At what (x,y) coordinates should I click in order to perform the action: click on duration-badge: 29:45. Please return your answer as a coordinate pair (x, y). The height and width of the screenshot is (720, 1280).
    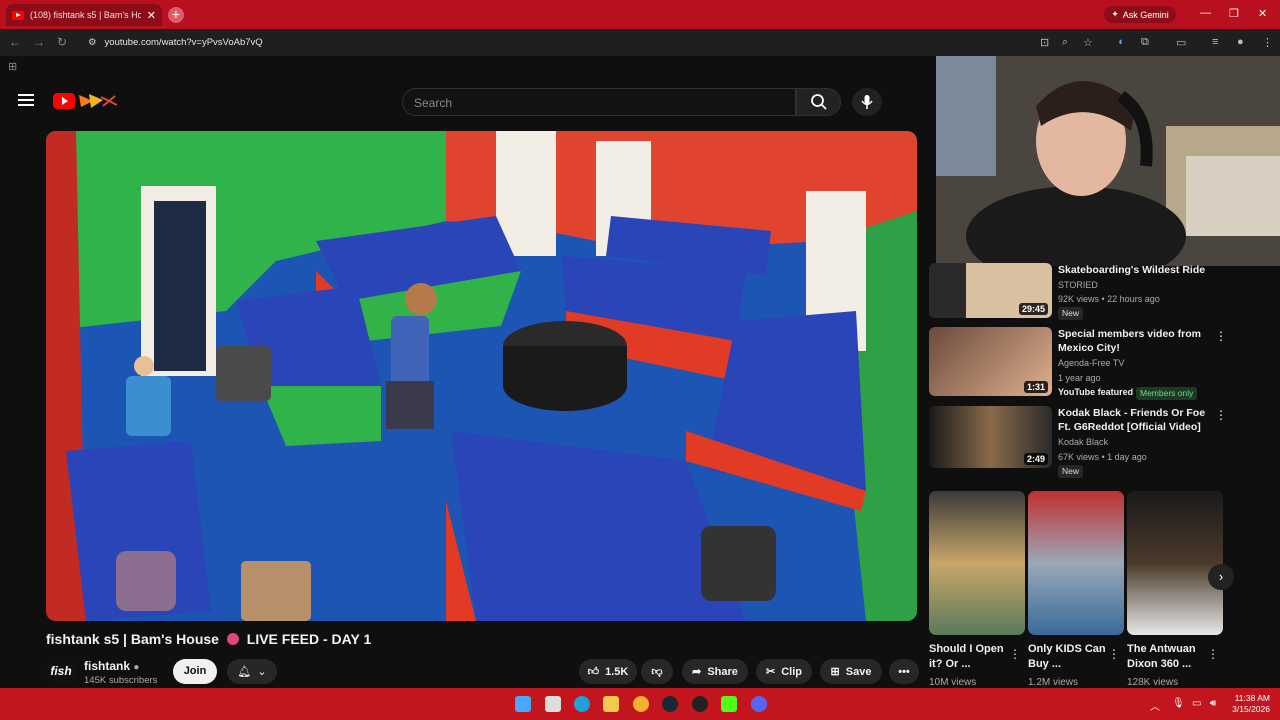
    Looking at the image, I should click on (1033, 309).